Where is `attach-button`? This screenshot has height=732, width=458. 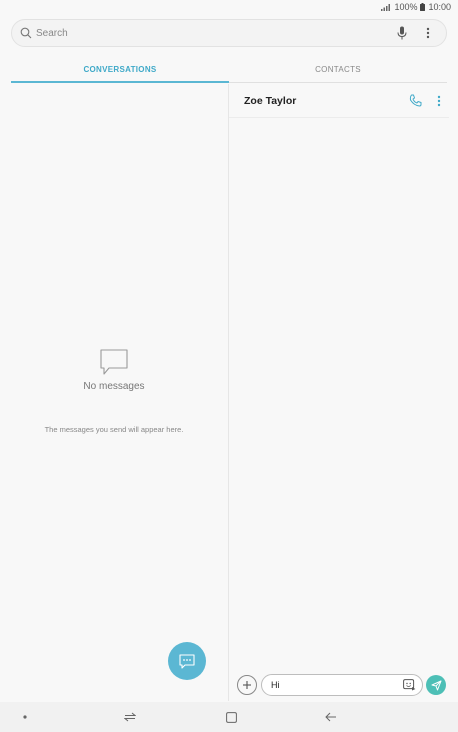 attach-button is located at coordinates (247, 685).